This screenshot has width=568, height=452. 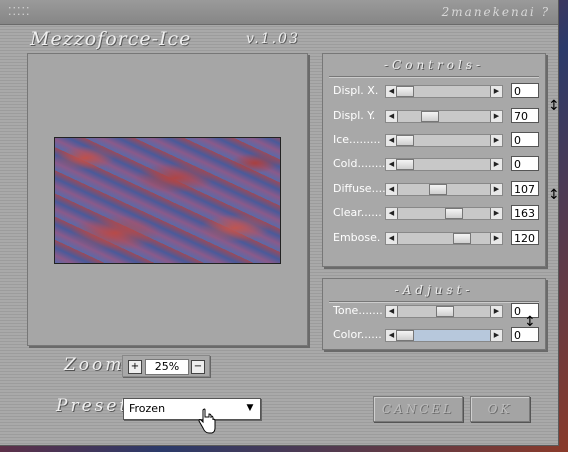 What do you see at coordinates (434, 290) in the screenshot?
I see `adjust-title: -Adjust-` at bounding box center [434, 290].